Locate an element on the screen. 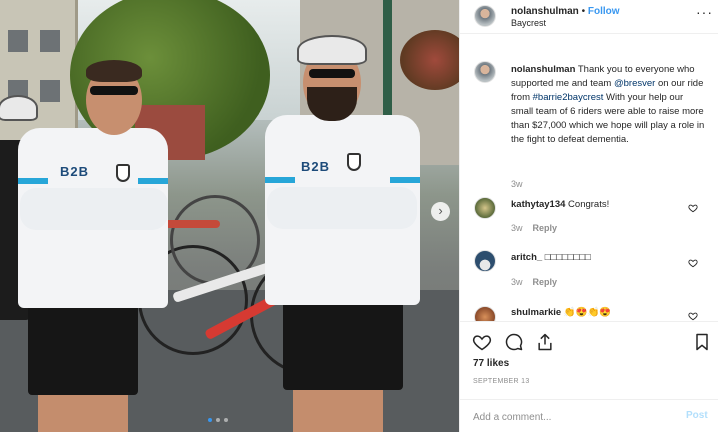 Image resolution: width=718 pixels, height=432 pixels. carousel-dot-active is located at coordinates (210, 420).